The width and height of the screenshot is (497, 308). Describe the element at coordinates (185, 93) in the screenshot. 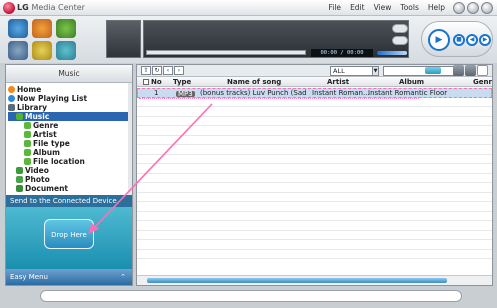

I see `cell-type: MP3` at that location.